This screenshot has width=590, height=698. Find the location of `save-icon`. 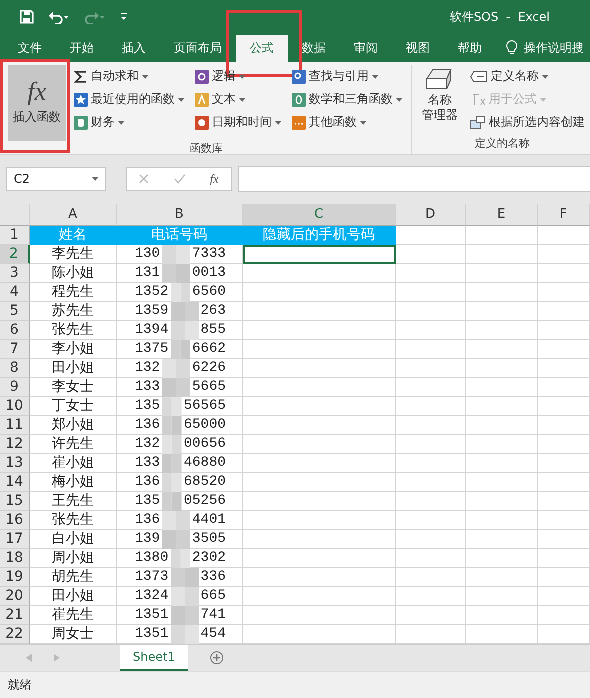

save-icon is located at coordinates (27, 17).